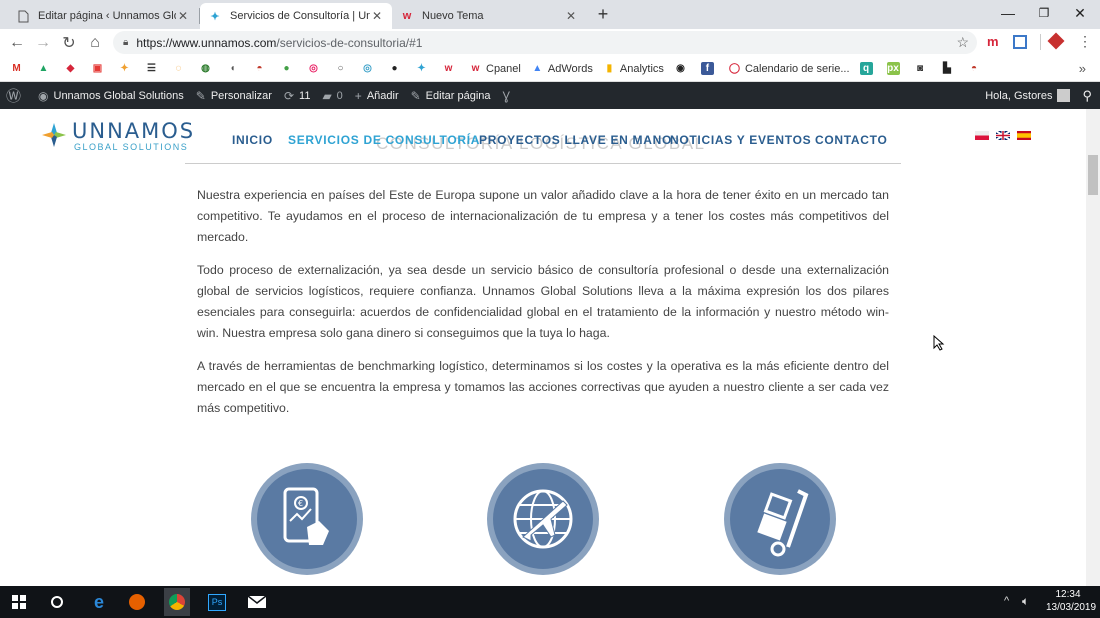  I want to click on bookmark-analytics: ▮ Analytics, so click(633, 68).